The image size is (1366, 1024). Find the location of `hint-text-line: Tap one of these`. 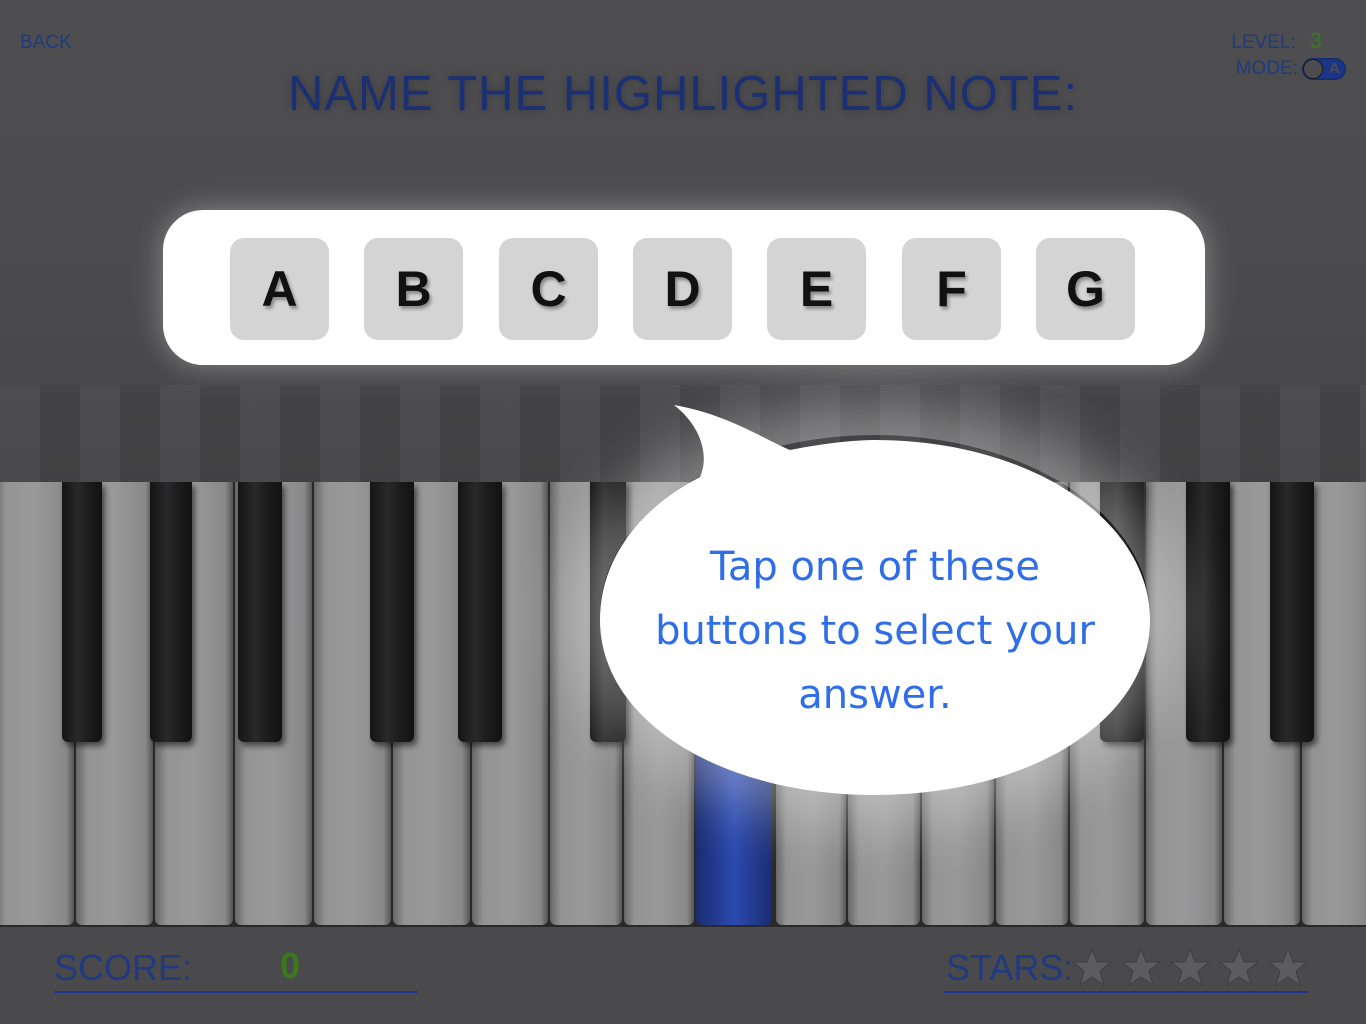

hint-text-line: Tap one of these is located at coordinates (875, 567).